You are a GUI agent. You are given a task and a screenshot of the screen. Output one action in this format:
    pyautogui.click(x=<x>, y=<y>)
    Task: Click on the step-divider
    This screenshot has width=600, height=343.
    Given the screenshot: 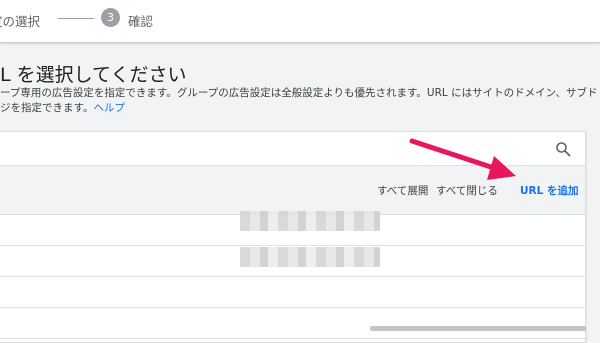 What is the action you would take?
    pyautogui.click(x=76, y=18)
    